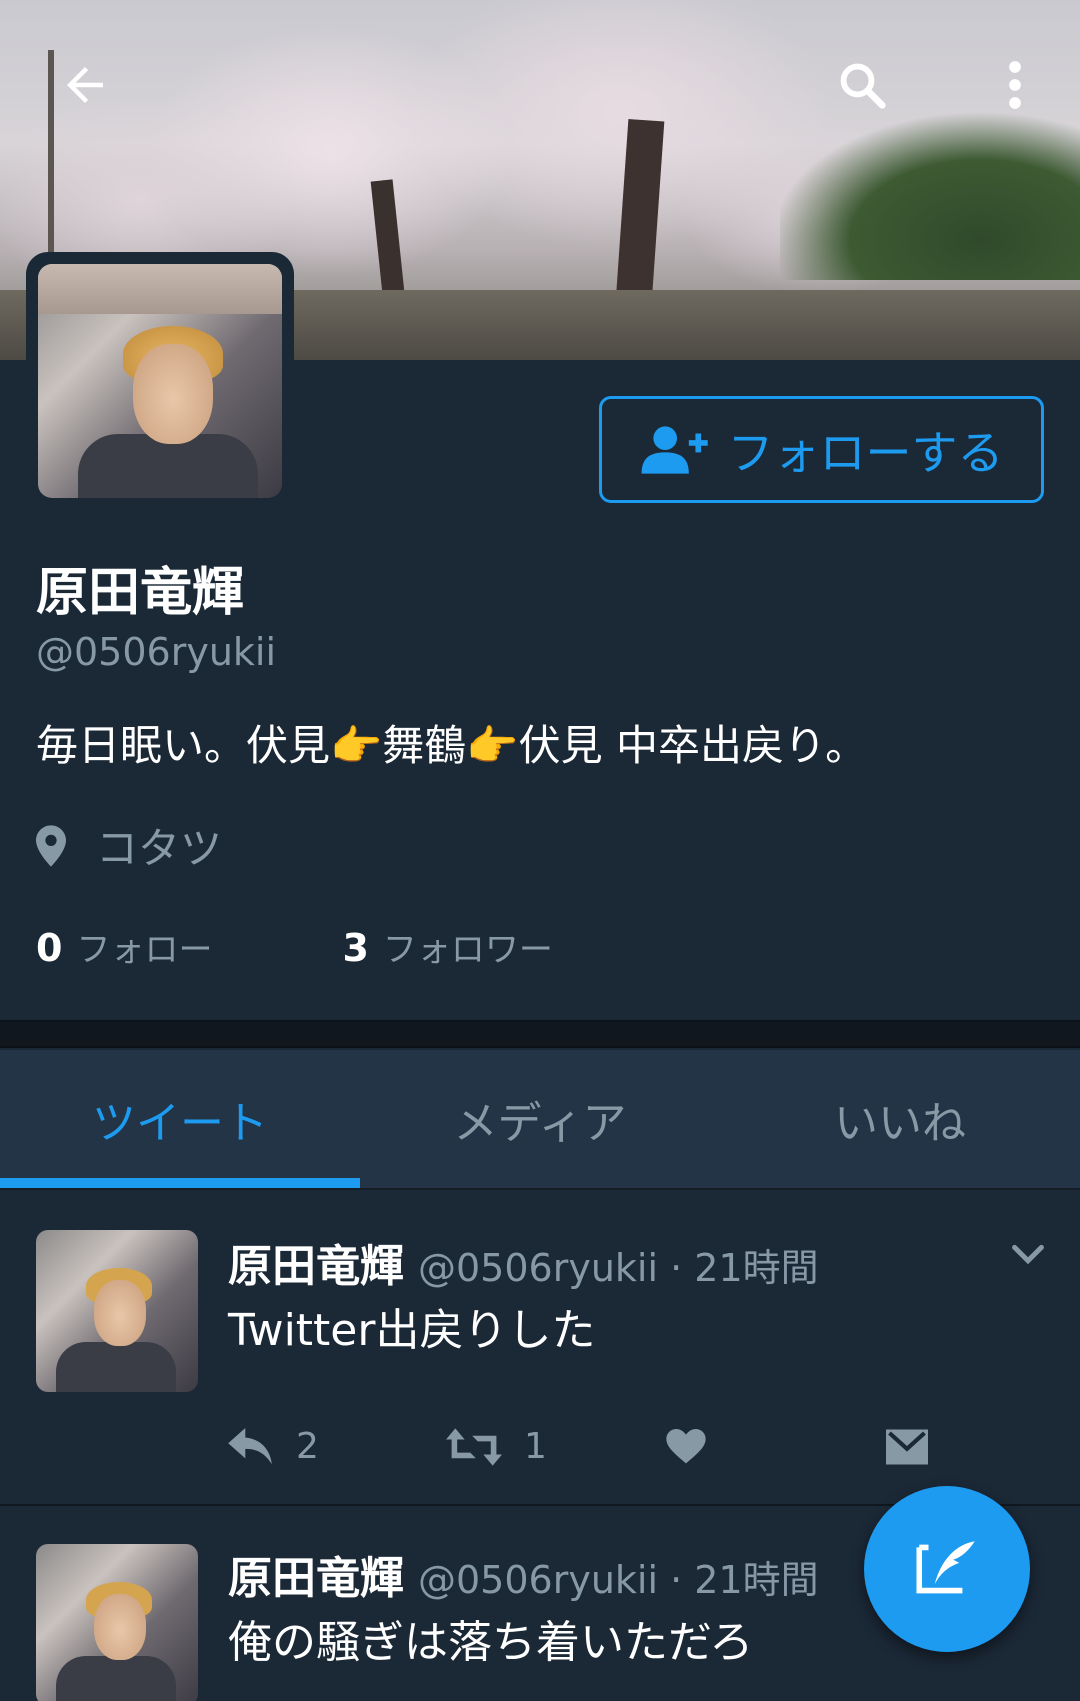 The width and height of the screenshot is (1080, 1701). Describe the element at coordinates (337, 1446) in the screenshot. I see `reply-button: 2` at that location.